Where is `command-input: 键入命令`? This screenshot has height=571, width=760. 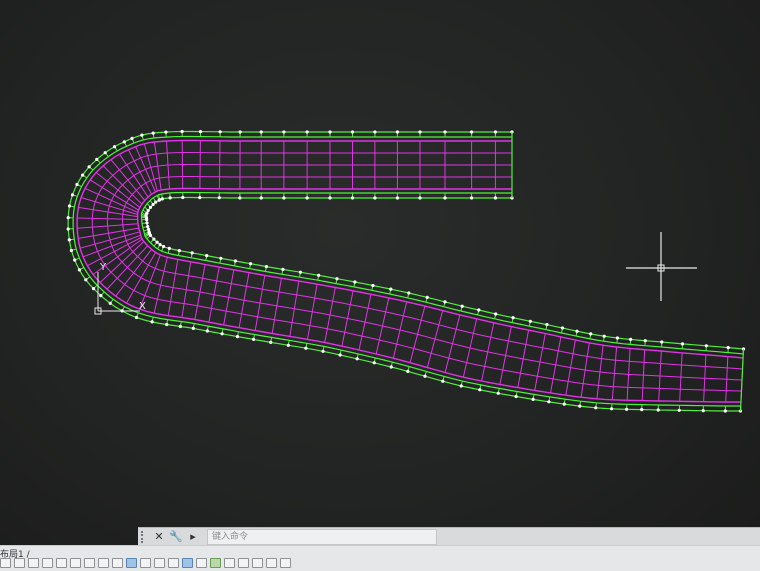
command-input: 键入命令 is located at coordinates (322, 537).